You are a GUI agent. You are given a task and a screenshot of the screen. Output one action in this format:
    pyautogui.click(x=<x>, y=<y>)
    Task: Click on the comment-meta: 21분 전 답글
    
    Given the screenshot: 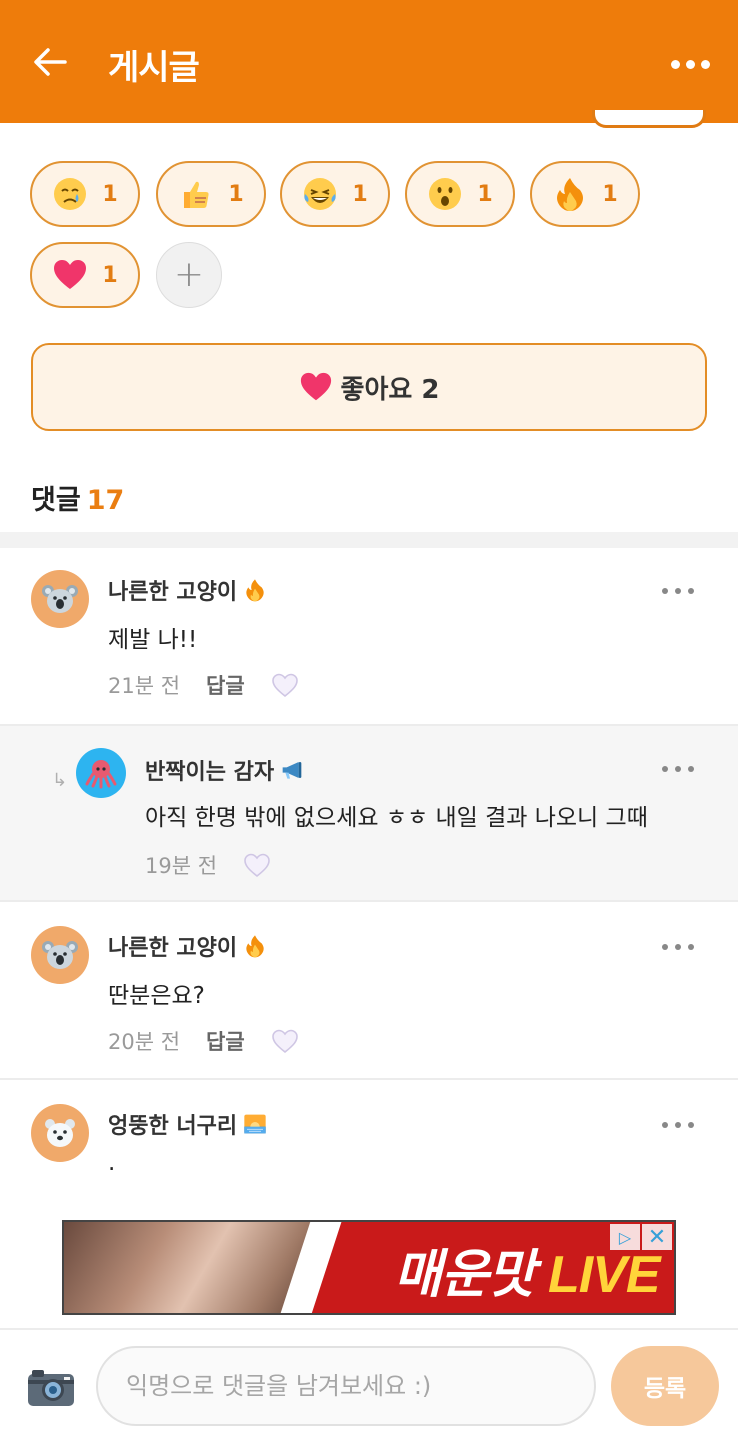 What is the action you would take?
    pyautogui.click(x=203, y=685)
    